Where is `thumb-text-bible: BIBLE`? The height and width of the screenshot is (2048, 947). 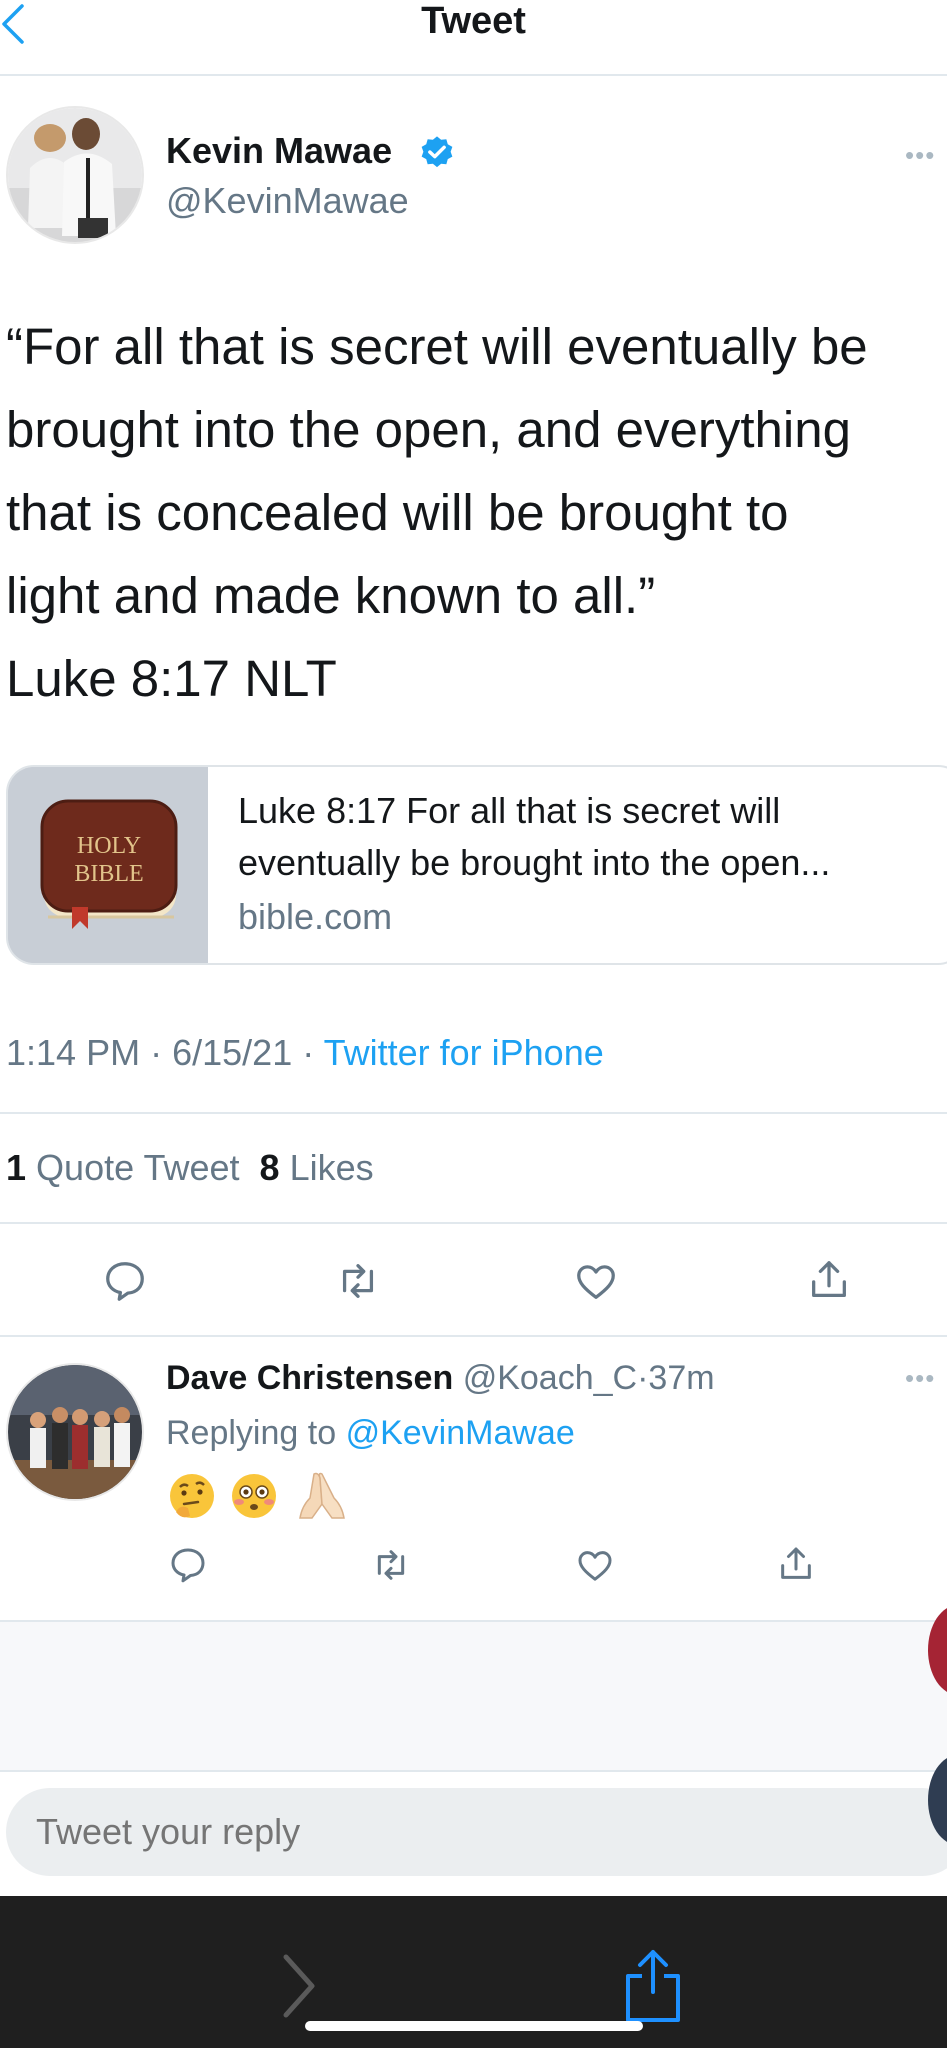
thumb-text-bible: BIBLE is located at coordinates (108, 874).